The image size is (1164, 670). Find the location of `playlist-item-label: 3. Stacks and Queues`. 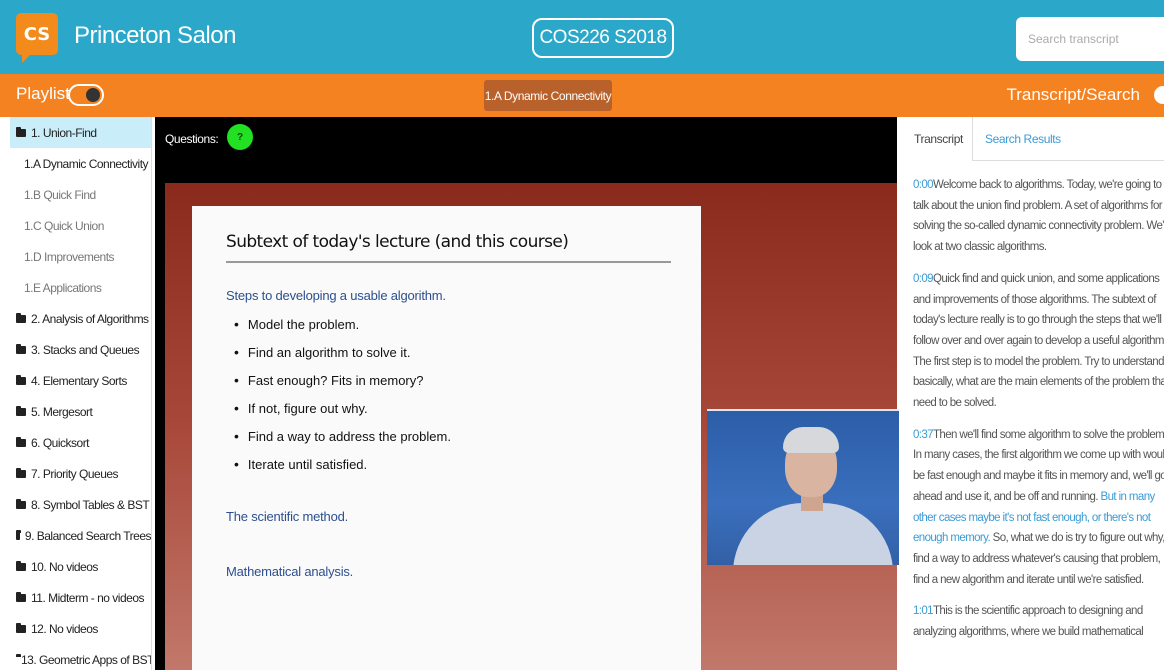

playlist-item-label: 3. Stacks and Queues is located at coordinates (85, 349).